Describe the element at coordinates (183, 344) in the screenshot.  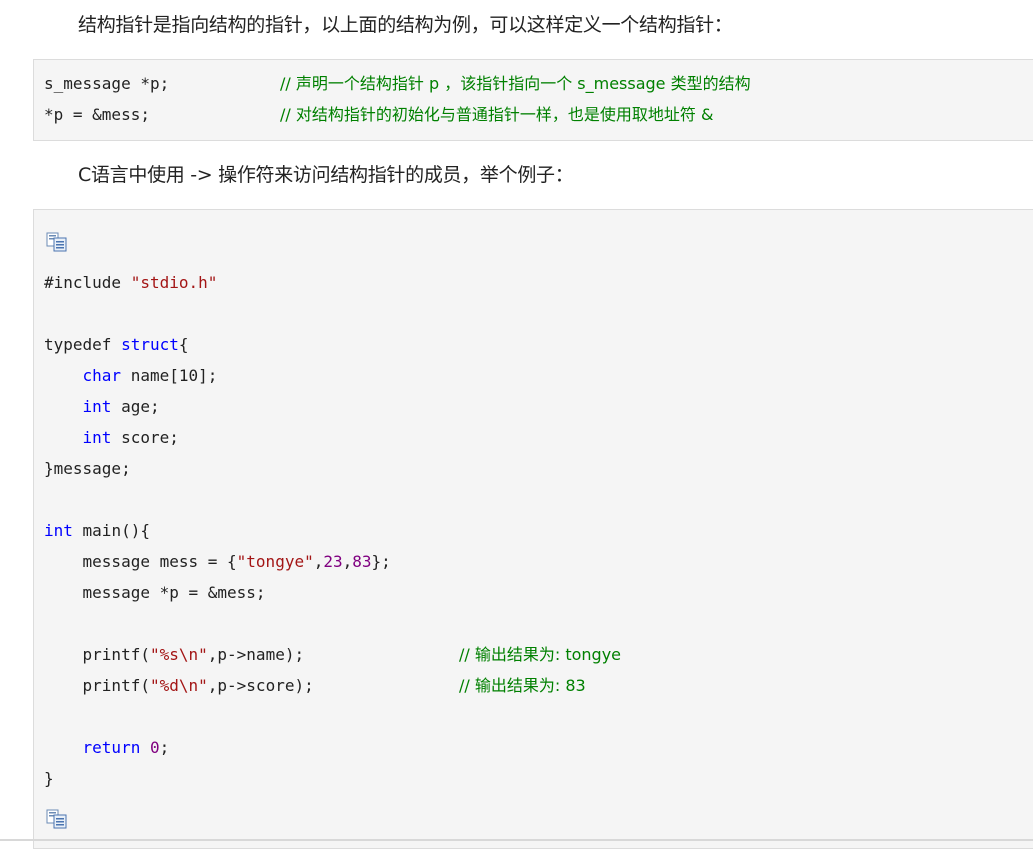
I see `open-brace: {` at that location.